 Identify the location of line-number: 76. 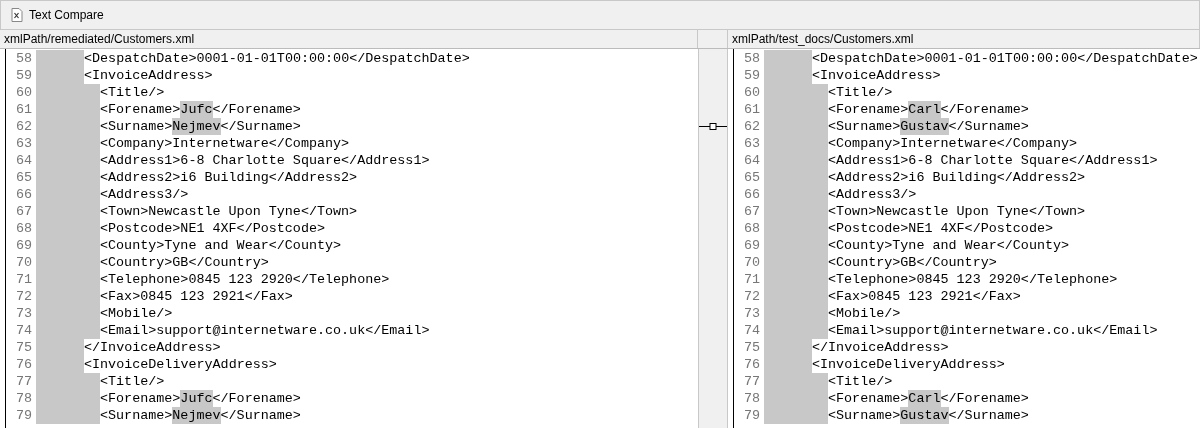
(751, 364).